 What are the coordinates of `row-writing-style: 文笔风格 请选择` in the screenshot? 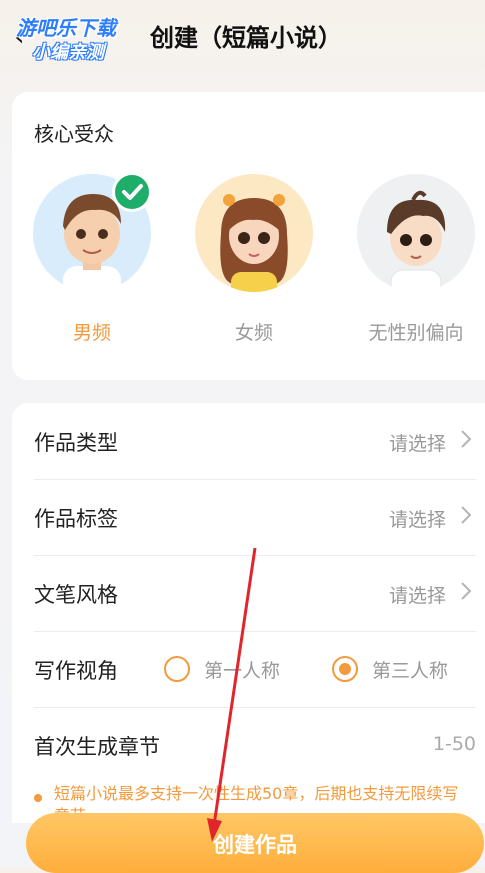 It's located at (255, 593).